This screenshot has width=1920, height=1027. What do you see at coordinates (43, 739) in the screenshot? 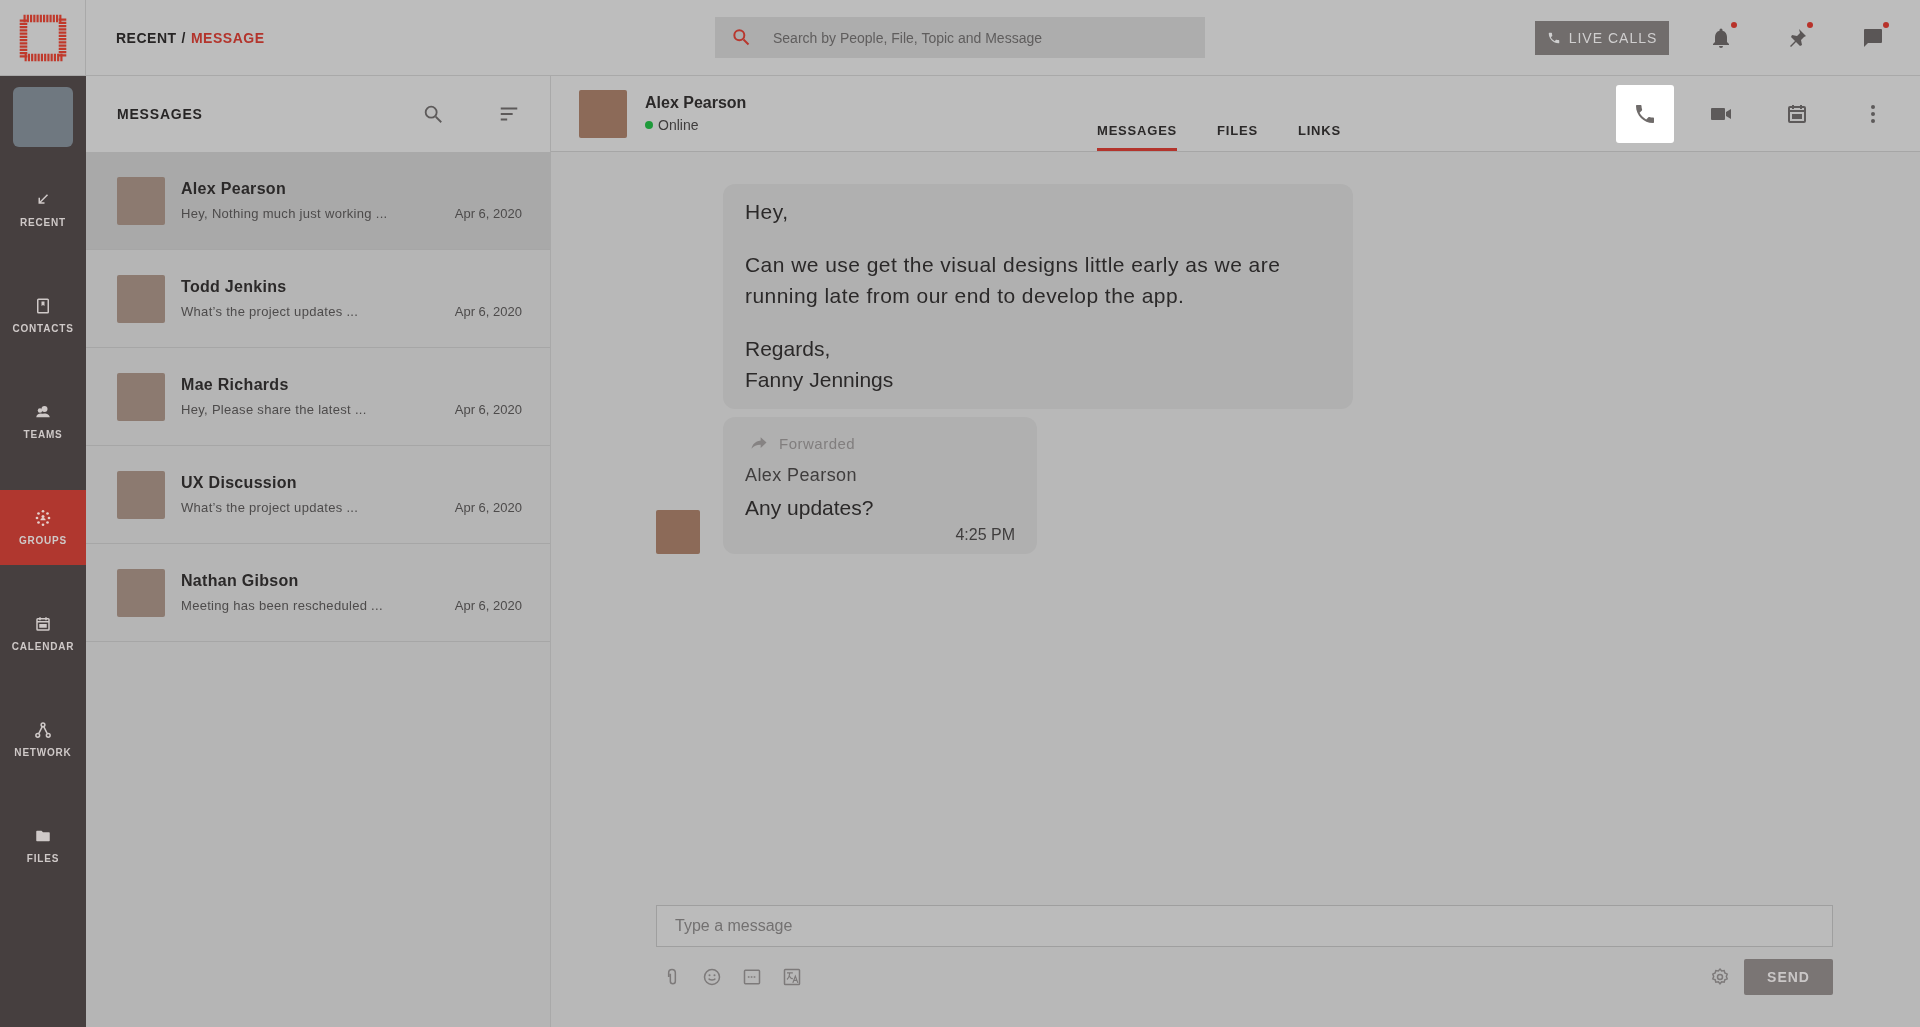
I see `nav-item: NETWORK` at bounding box center [43, 739].